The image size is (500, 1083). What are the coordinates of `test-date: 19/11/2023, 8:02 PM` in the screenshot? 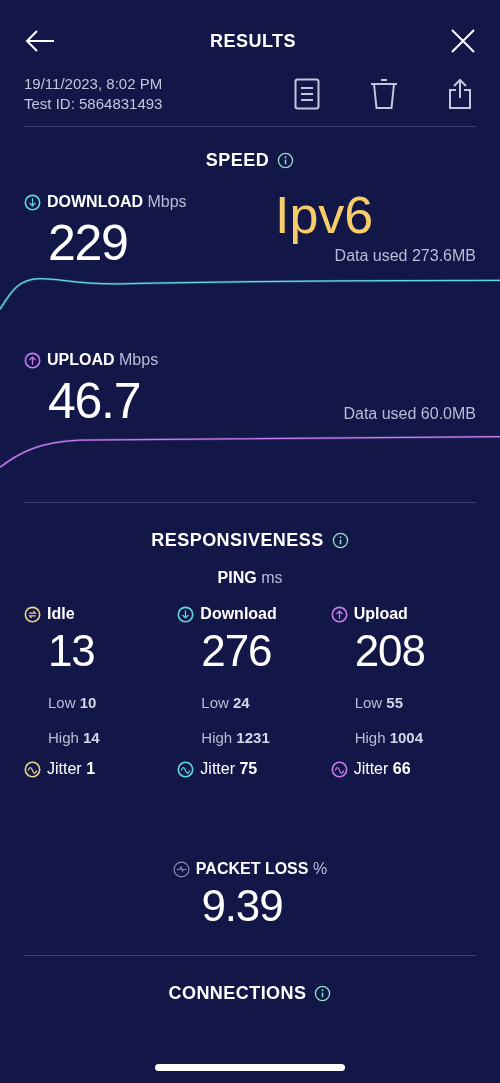 It's located at (93, 84).